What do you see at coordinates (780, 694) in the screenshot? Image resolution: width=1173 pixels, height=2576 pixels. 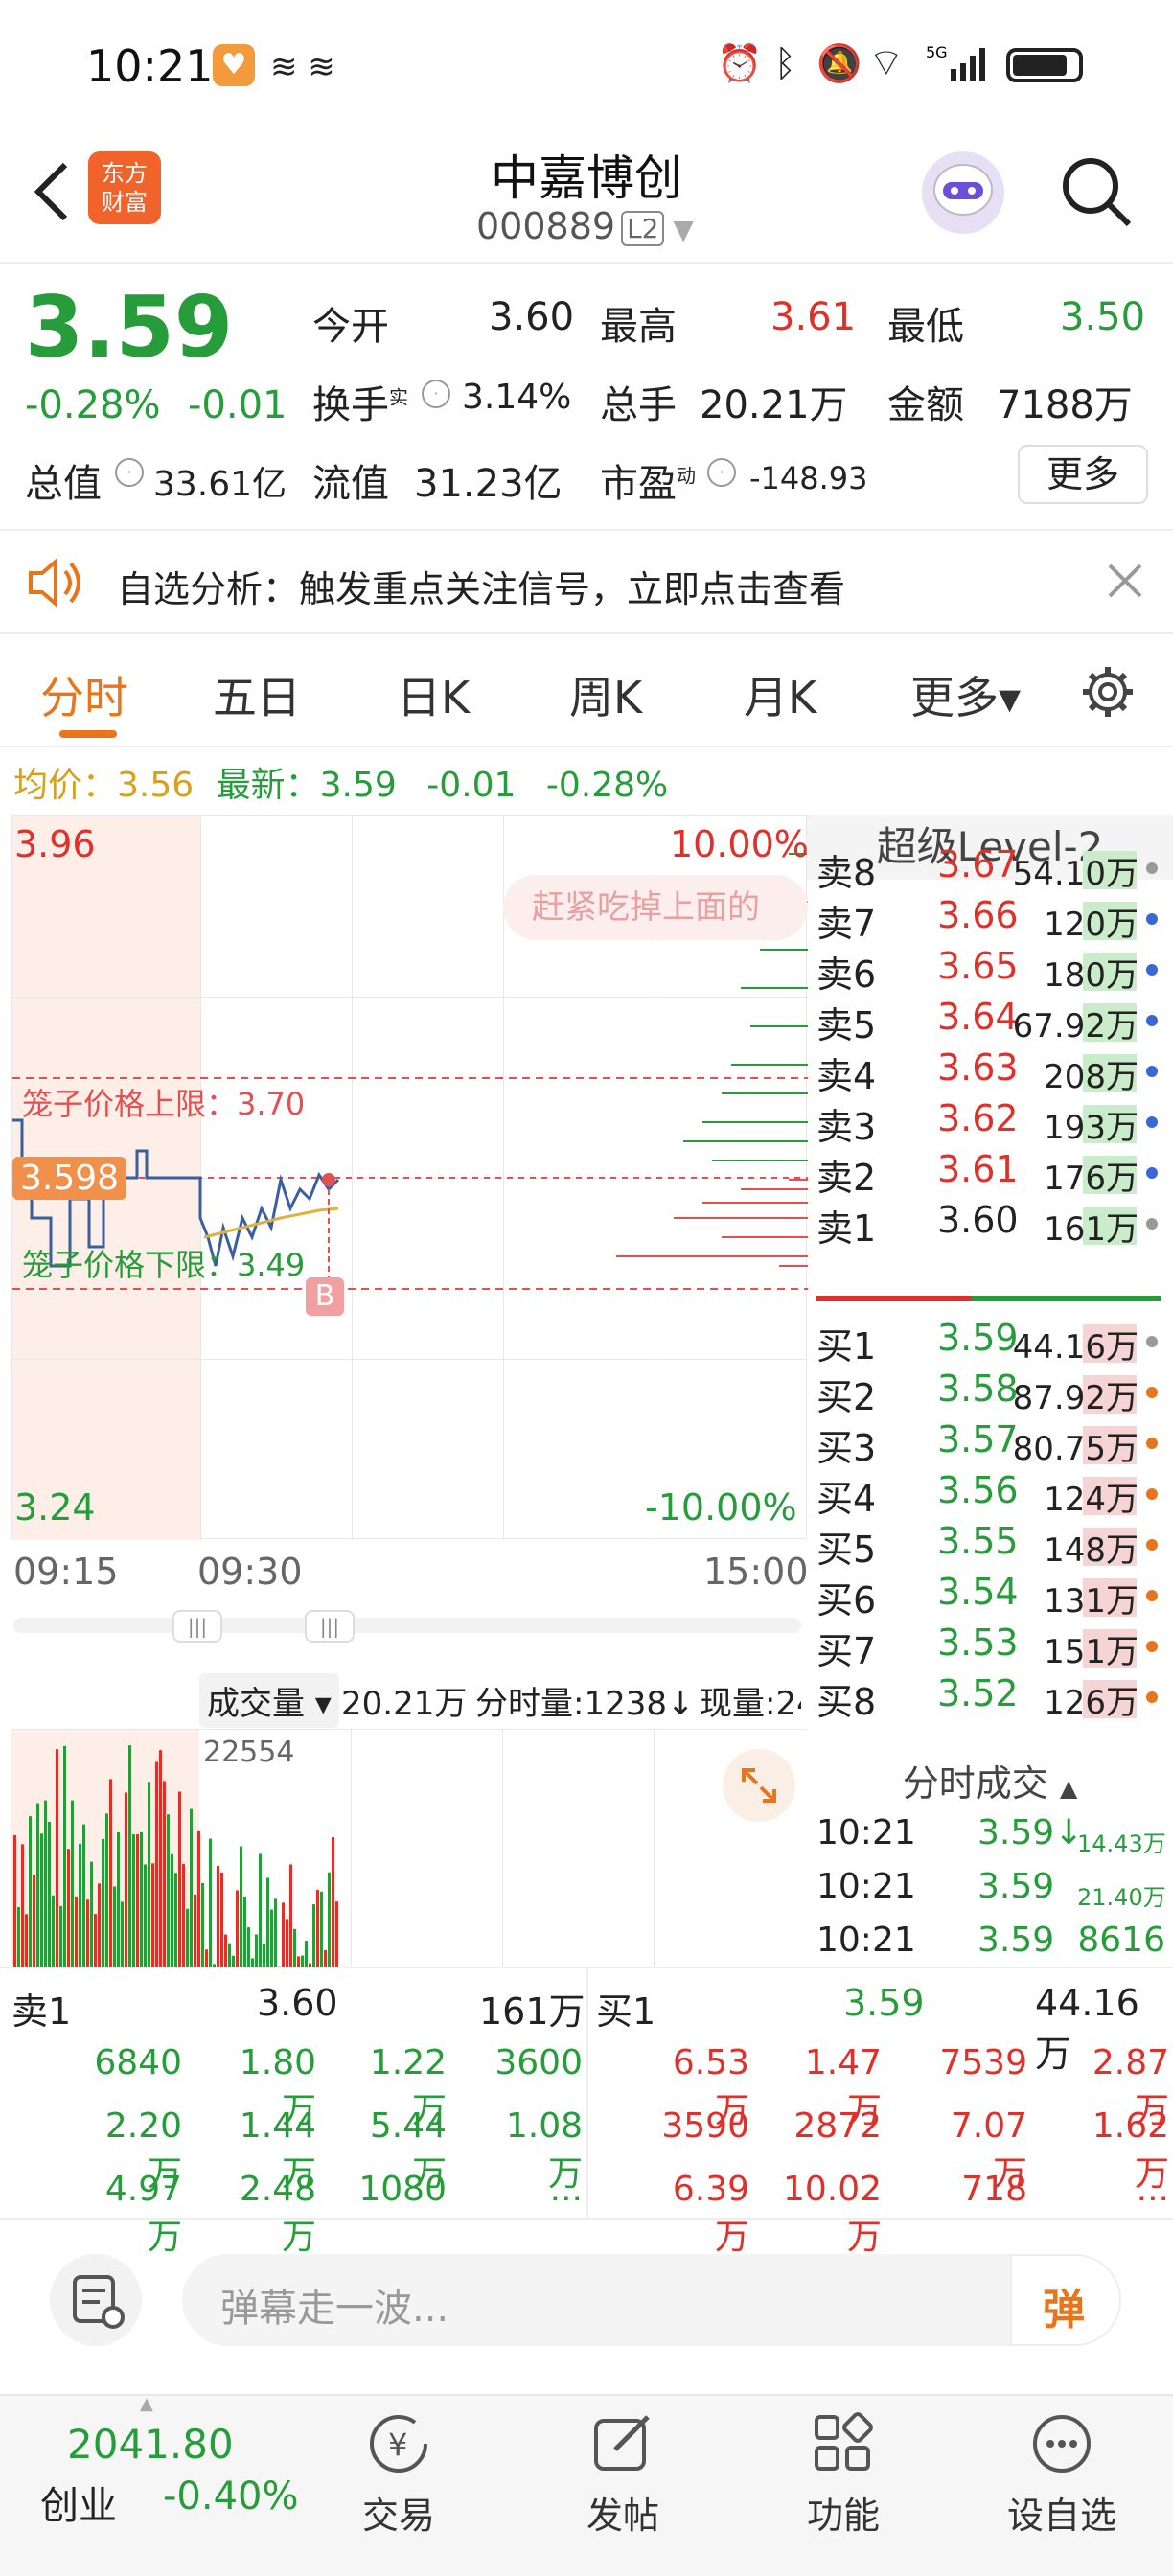 I see `tab-monthly-k: 月K` at bounding box center [780, 694].